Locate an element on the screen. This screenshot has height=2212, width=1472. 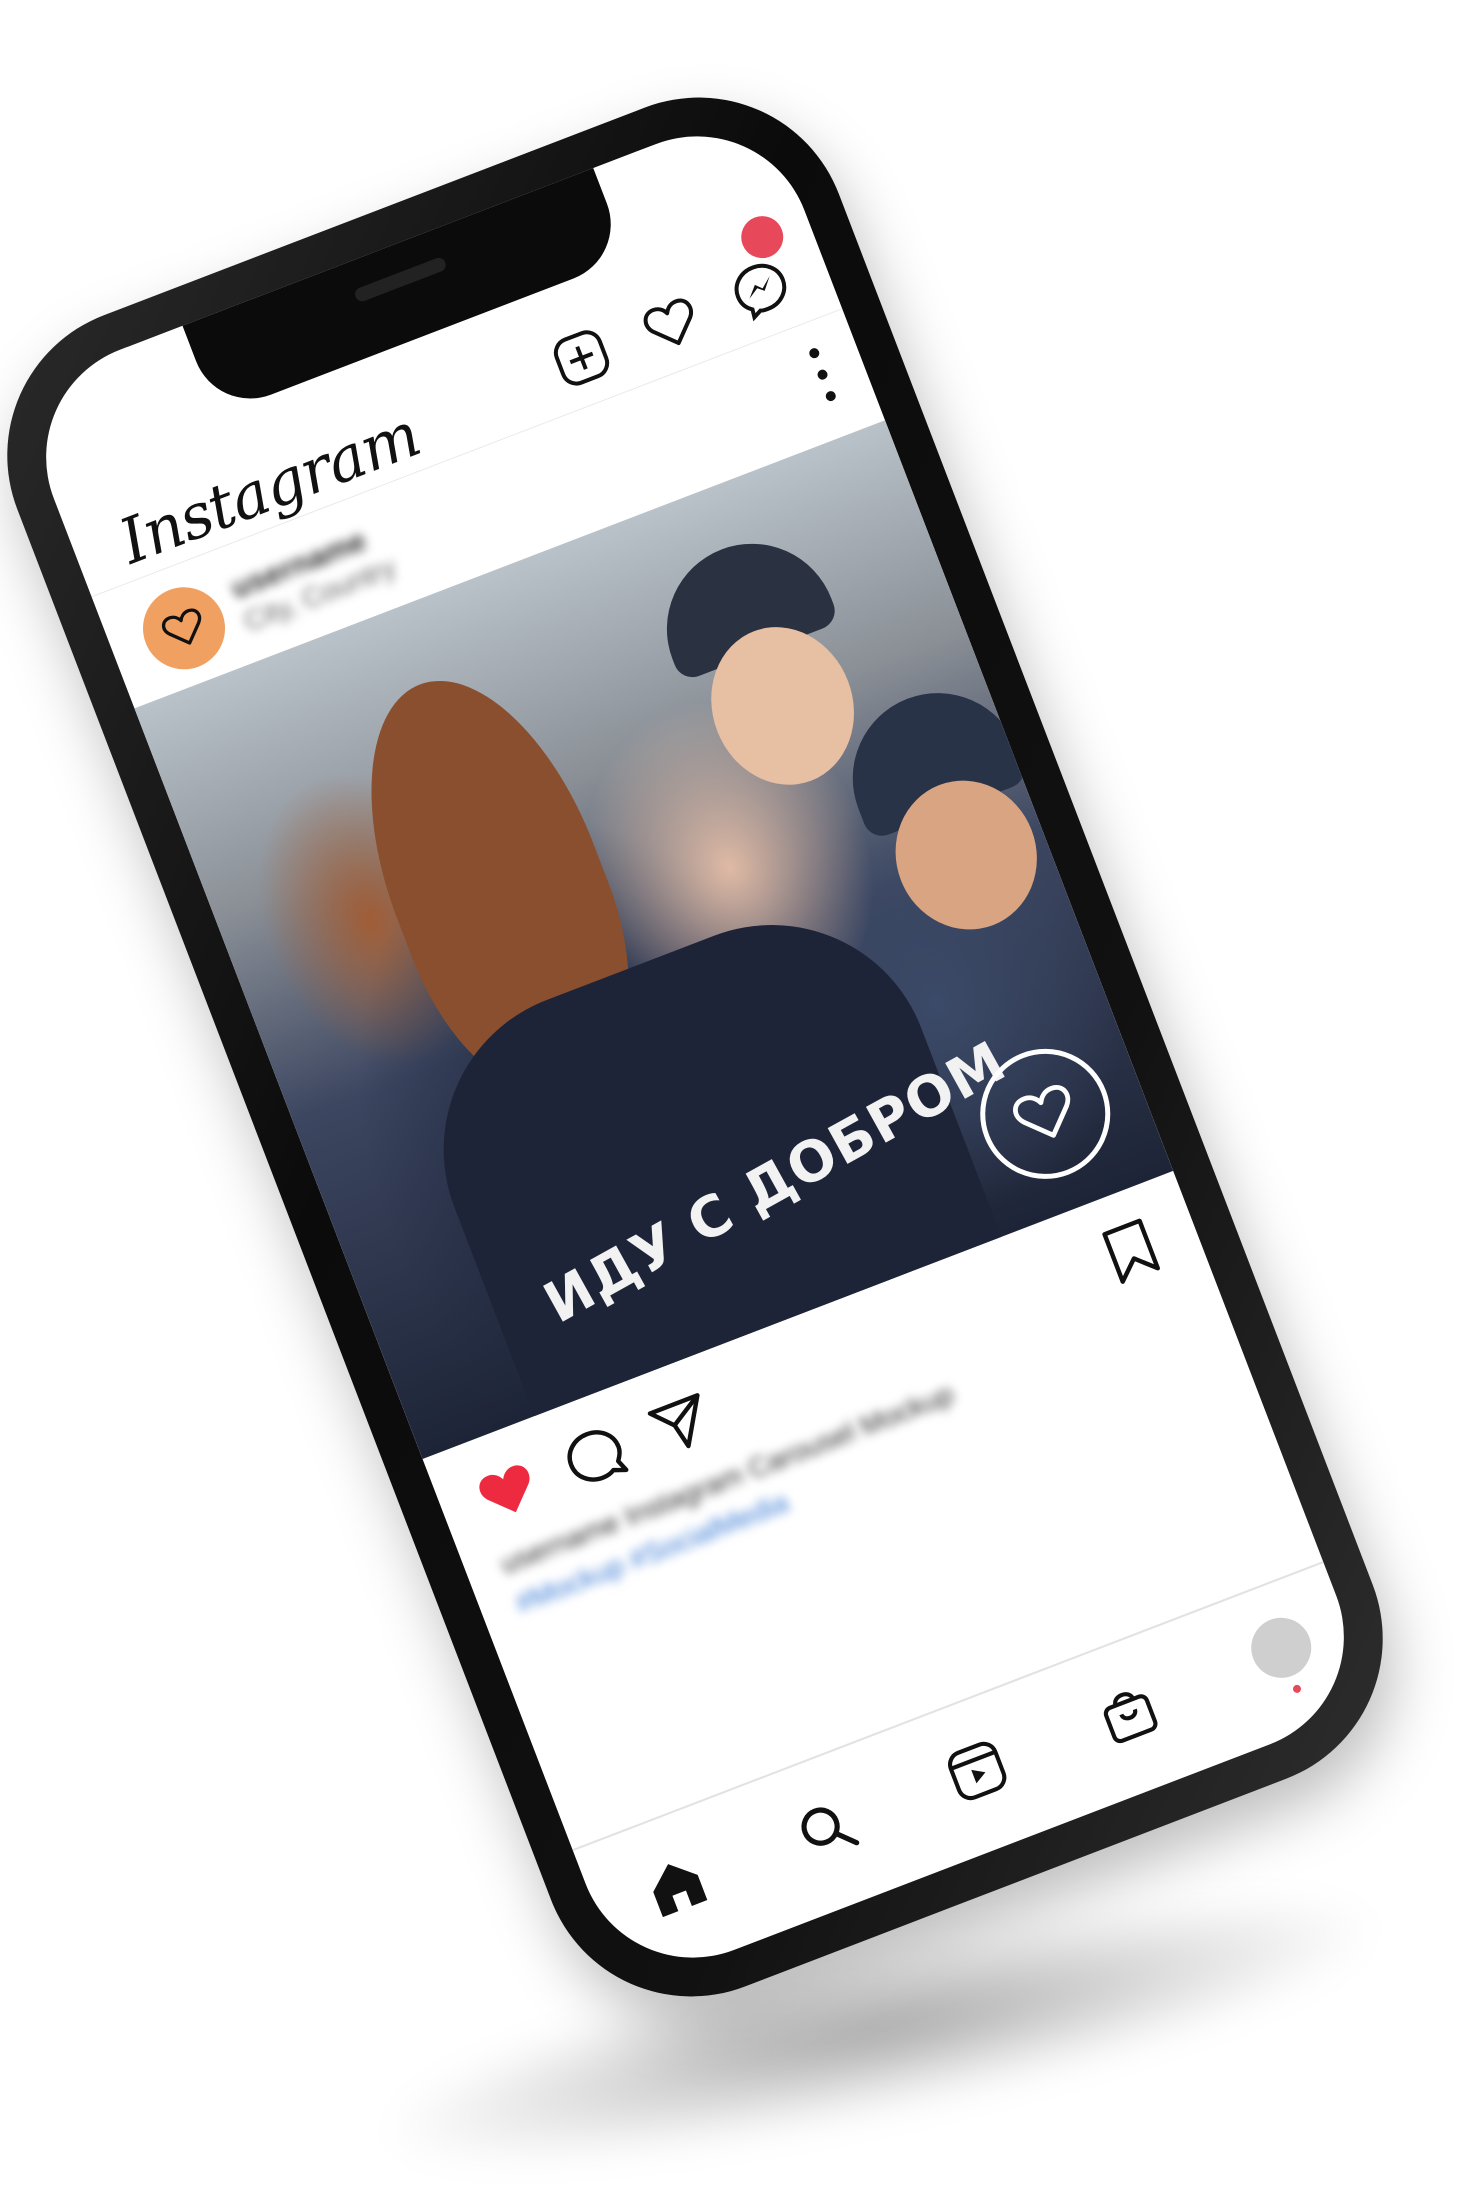
reels-icon is located at coordinates (977, 1771).